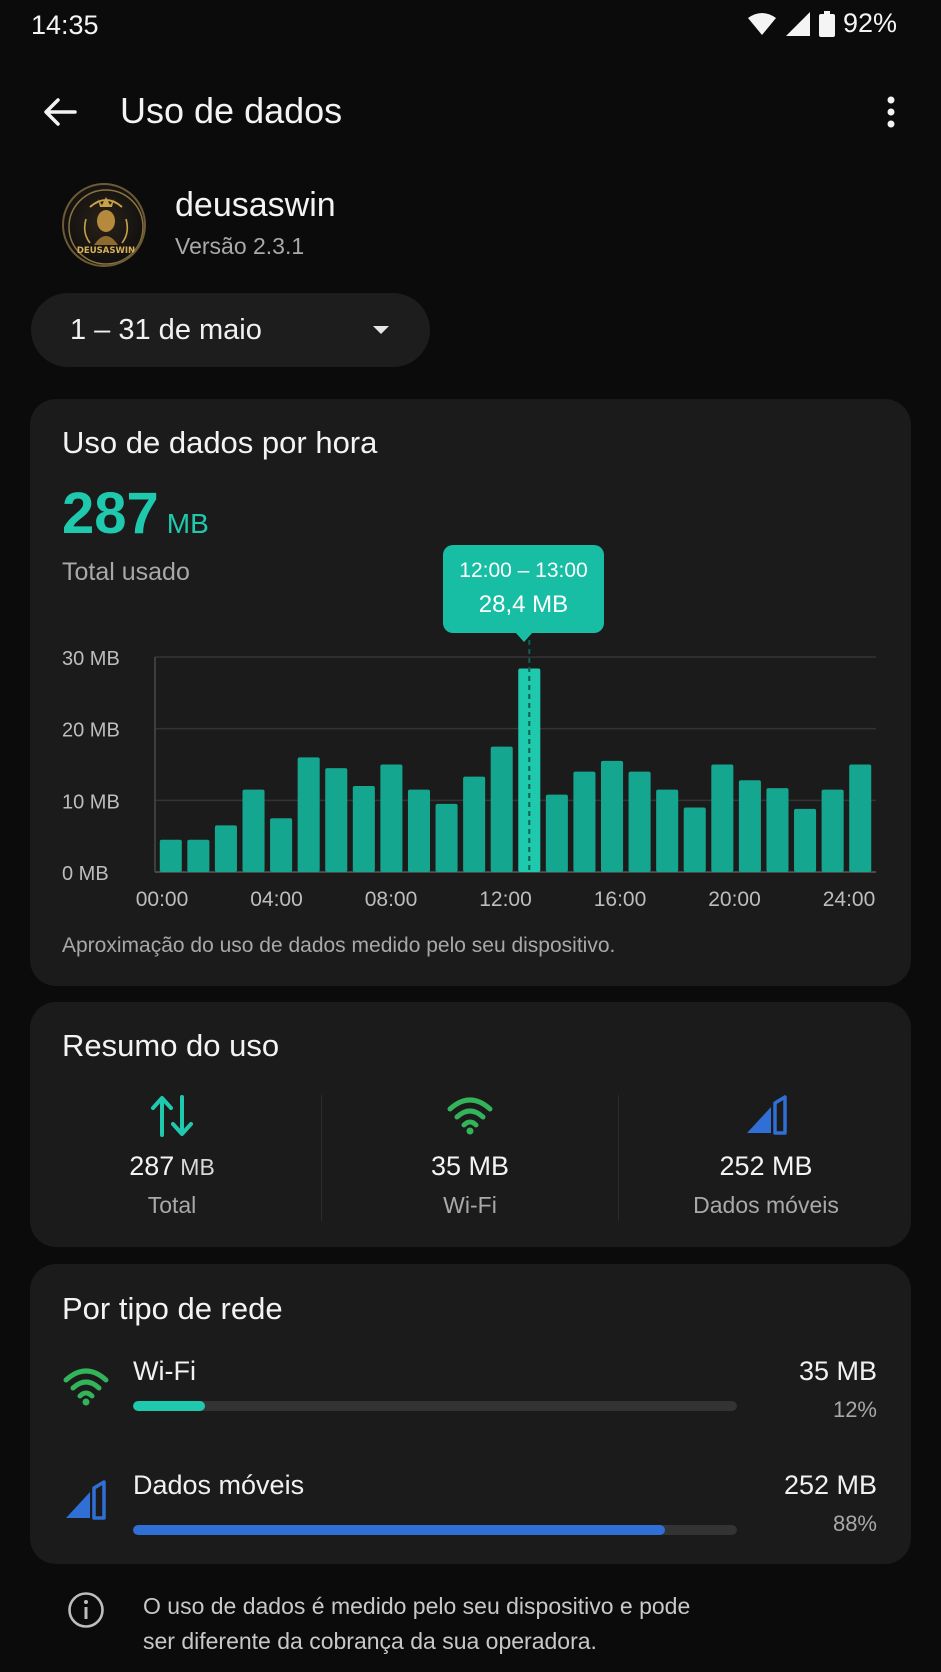 Image resolution: width=941 pixels, height=1672 pixels. Describe the element at coordinates (169, 1406) in the screenshot. I see `network-wifi-bar-fill` at that location.